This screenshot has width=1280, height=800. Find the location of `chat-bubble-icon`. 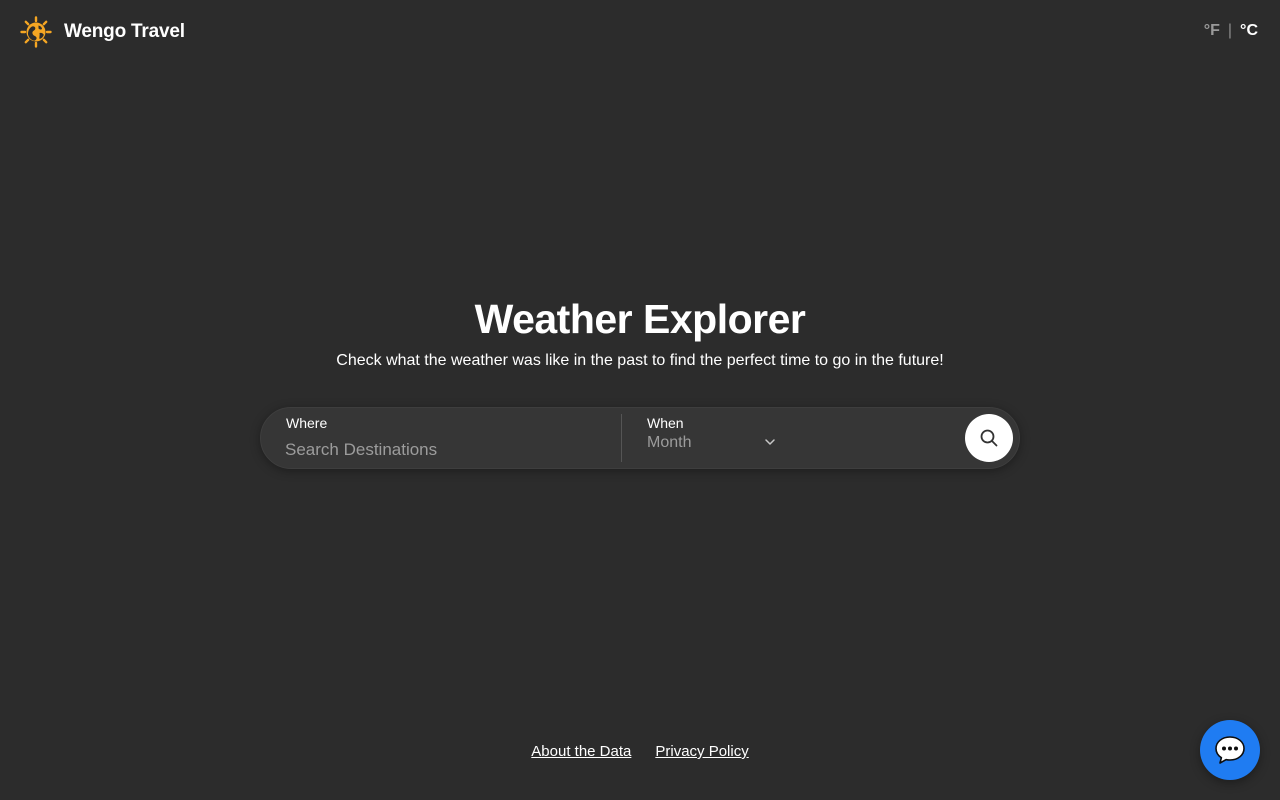

chat-bubble-icon is located at coordinates (1230, 750).